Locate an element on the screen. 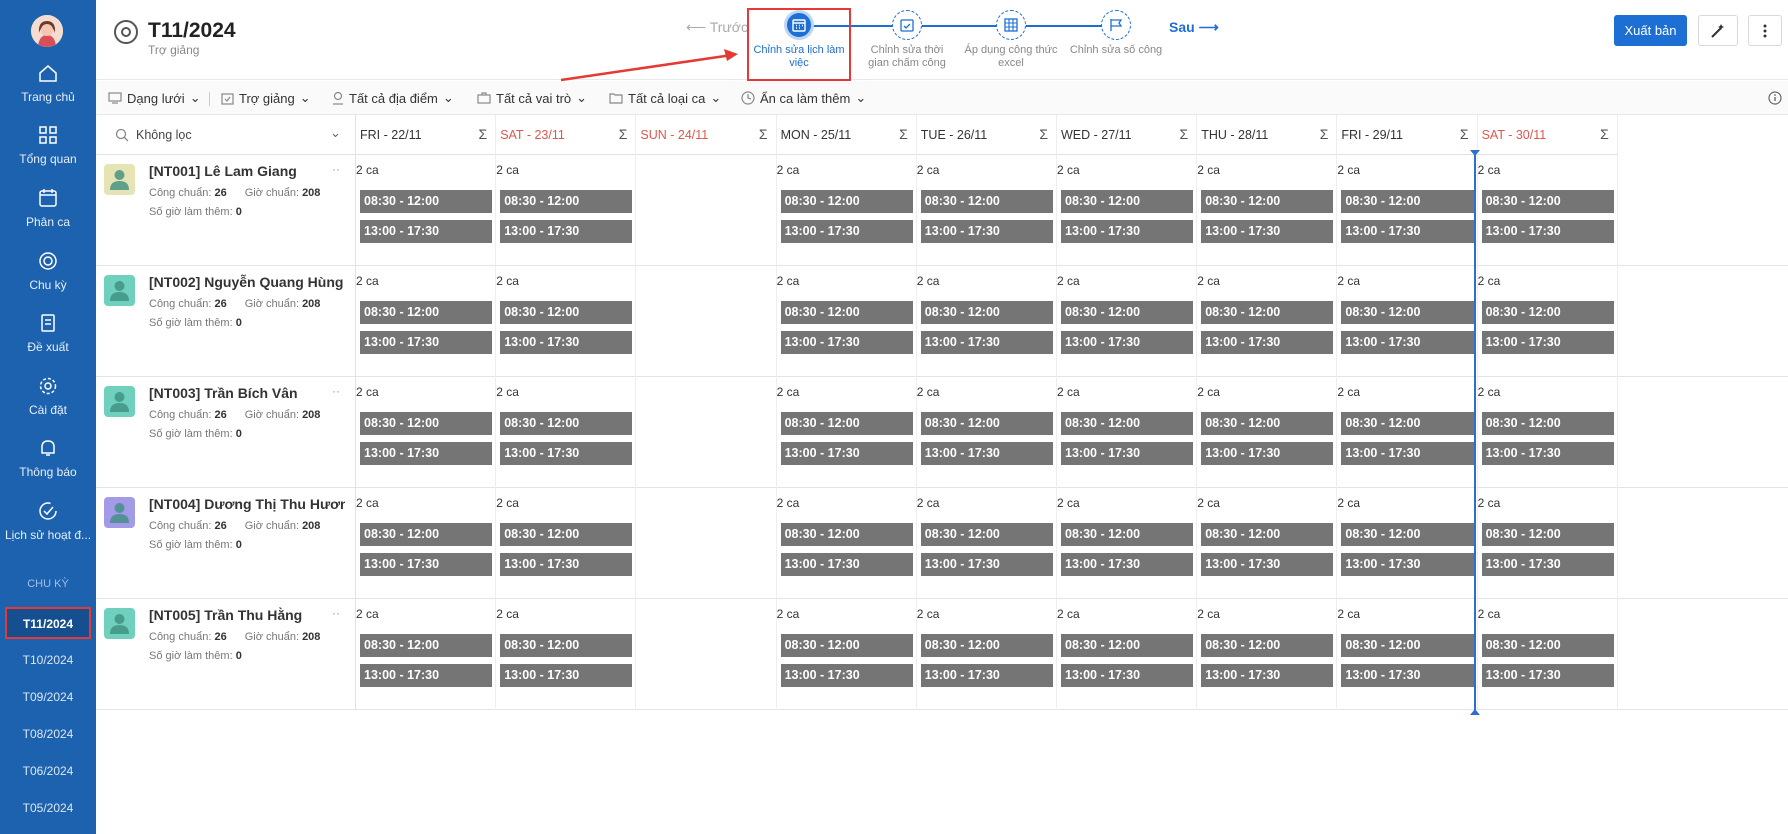  day-column-header: FRI - 22/11 Σ is located at coordinates (426, 135).